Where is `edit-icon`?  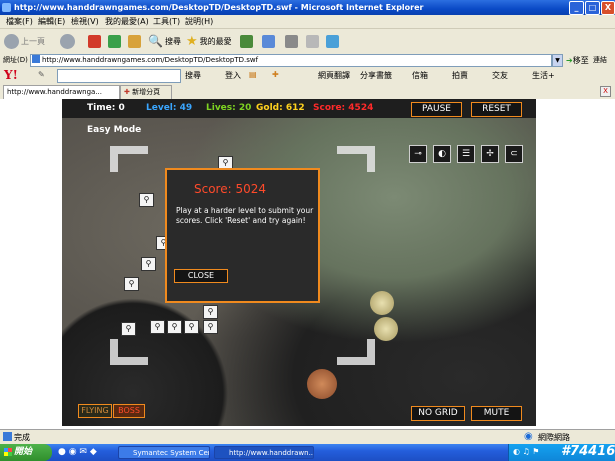 edit-icon is located at coordinates (312, 41).